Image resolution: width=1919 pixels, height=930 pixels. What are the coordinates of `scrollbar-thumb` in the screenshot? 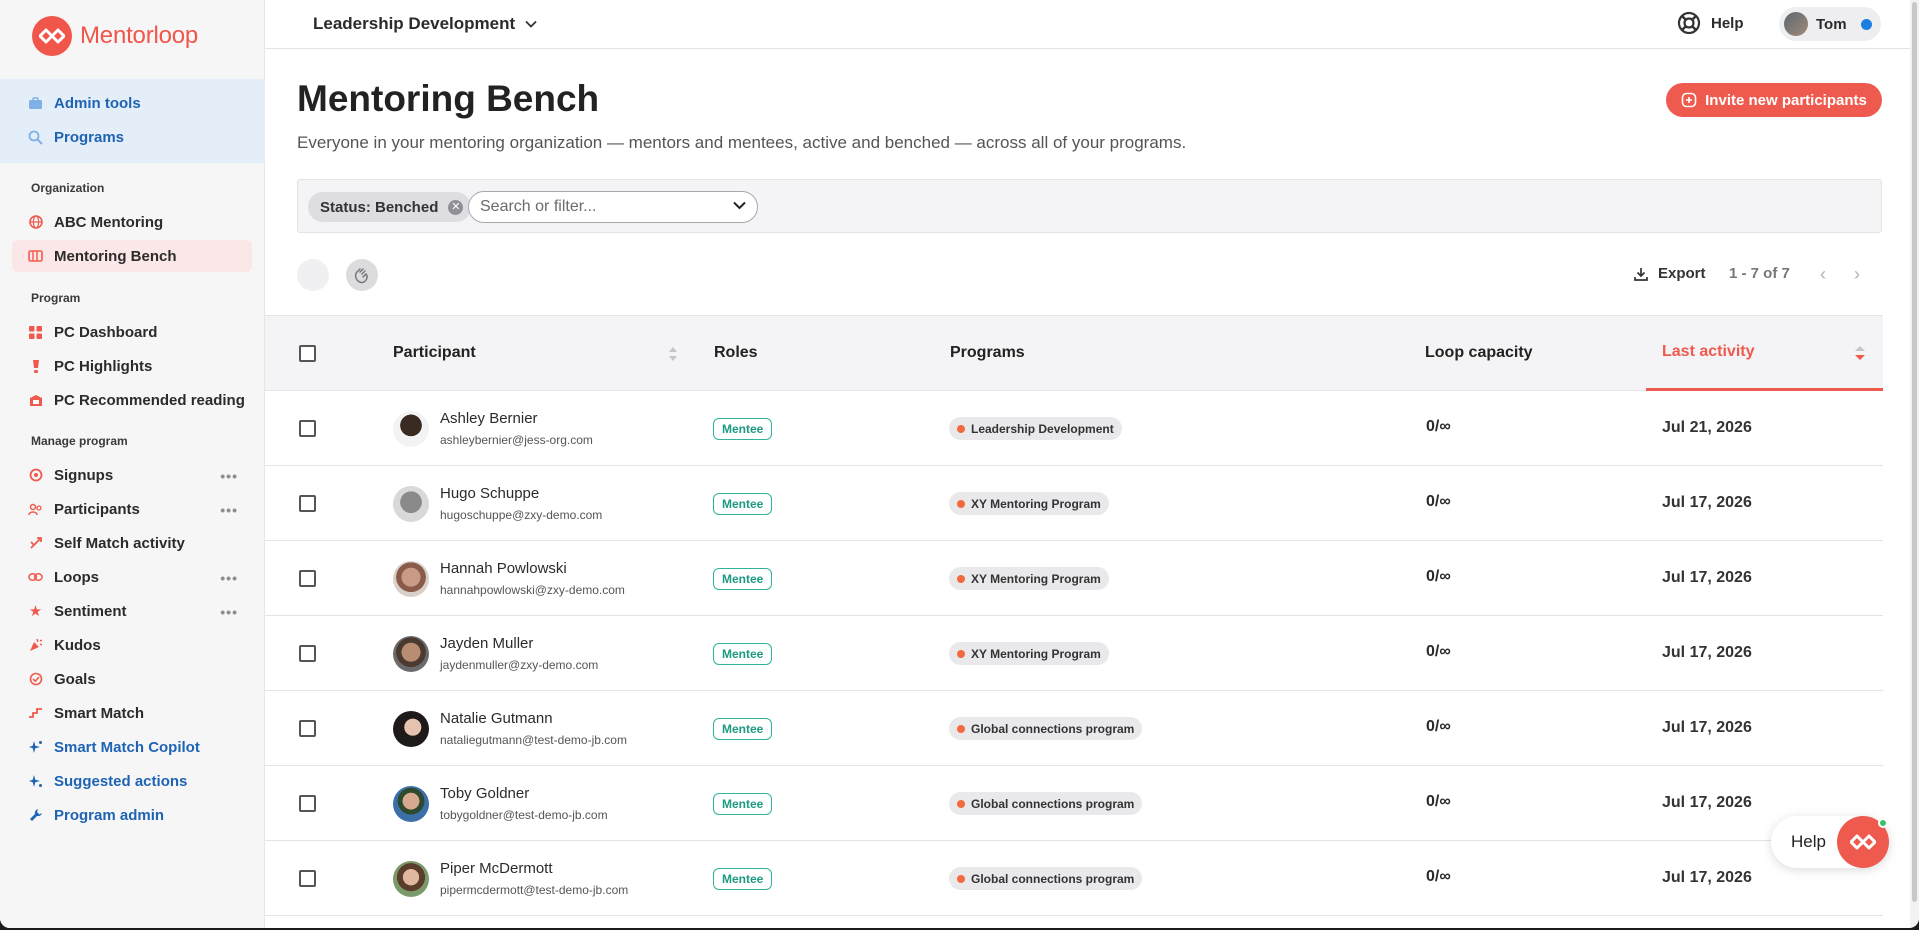 It's located at (1914, 452).